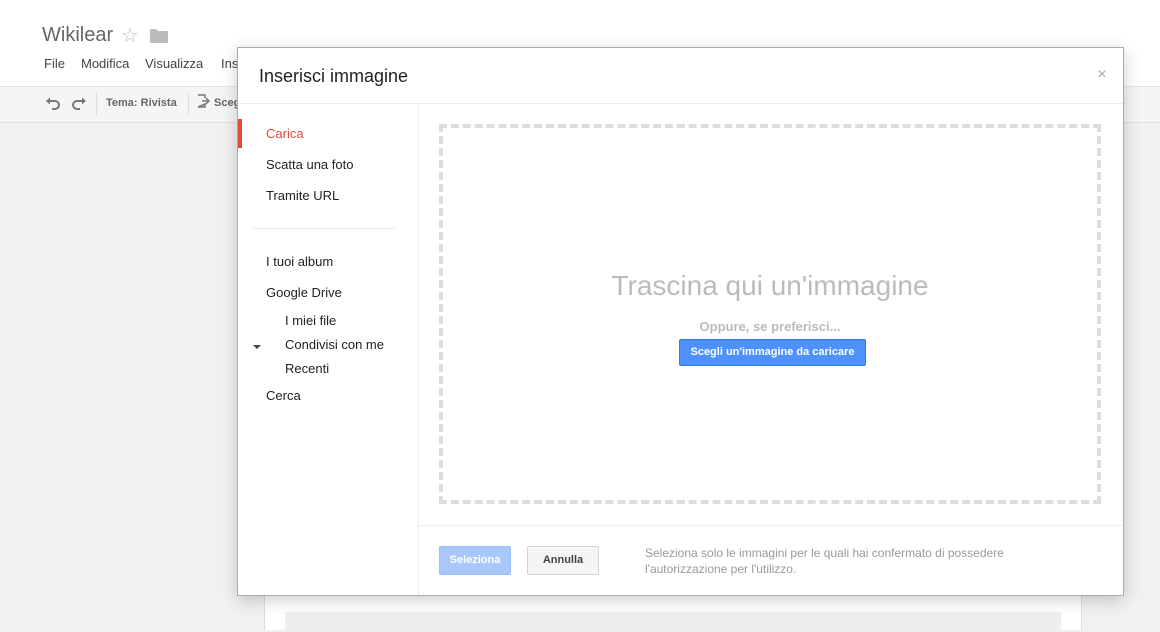  What do you see at coordinates (475, 560) in the screenshot?
I see `select-button: Seleziona` at bounding box center [475, 560].